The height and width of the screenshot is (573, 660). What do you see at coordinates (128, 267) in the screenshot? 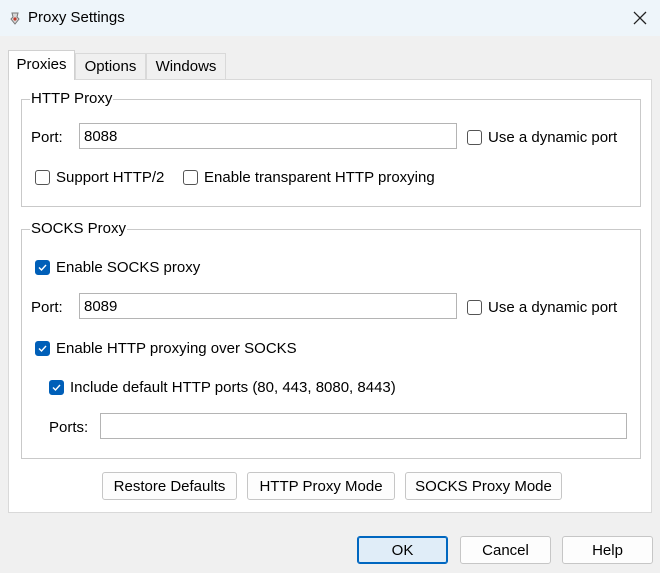
I see `enable-socks-label: Enable SOCKS proxy` at bounding box center [128, 267].